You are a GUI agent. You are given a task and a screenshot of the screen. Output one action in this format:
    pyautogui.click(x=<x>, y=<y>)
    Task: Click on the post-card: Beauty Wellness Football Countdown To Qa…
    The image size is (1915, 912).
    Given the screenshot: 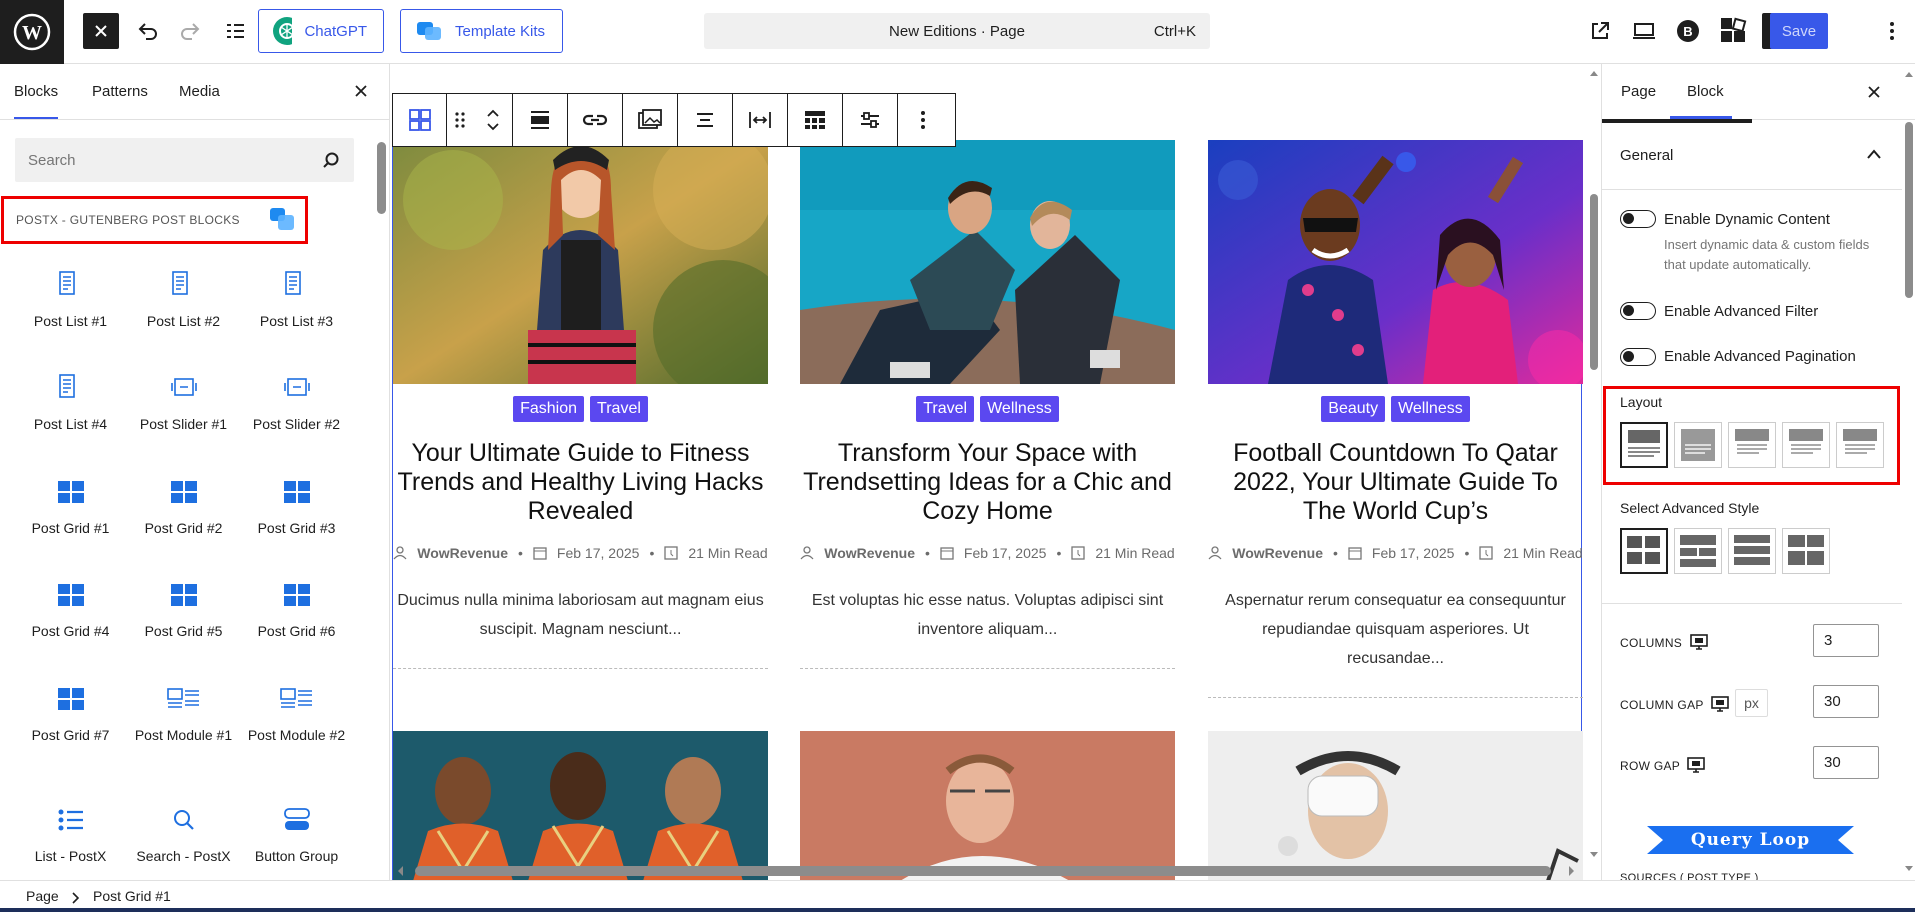 What is the action you would take?
    pyautogui.click(x=1395, y=419)
    